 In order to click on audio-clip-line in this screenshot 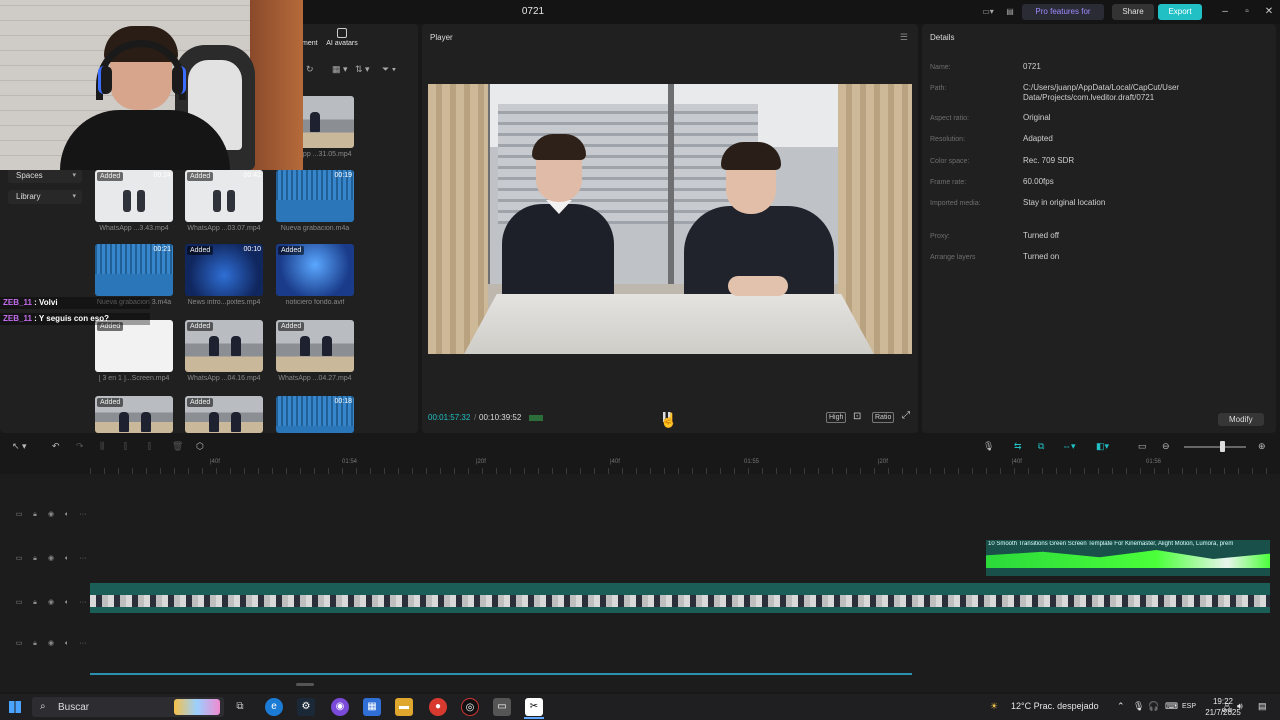, I will do `click(501, 674)`.